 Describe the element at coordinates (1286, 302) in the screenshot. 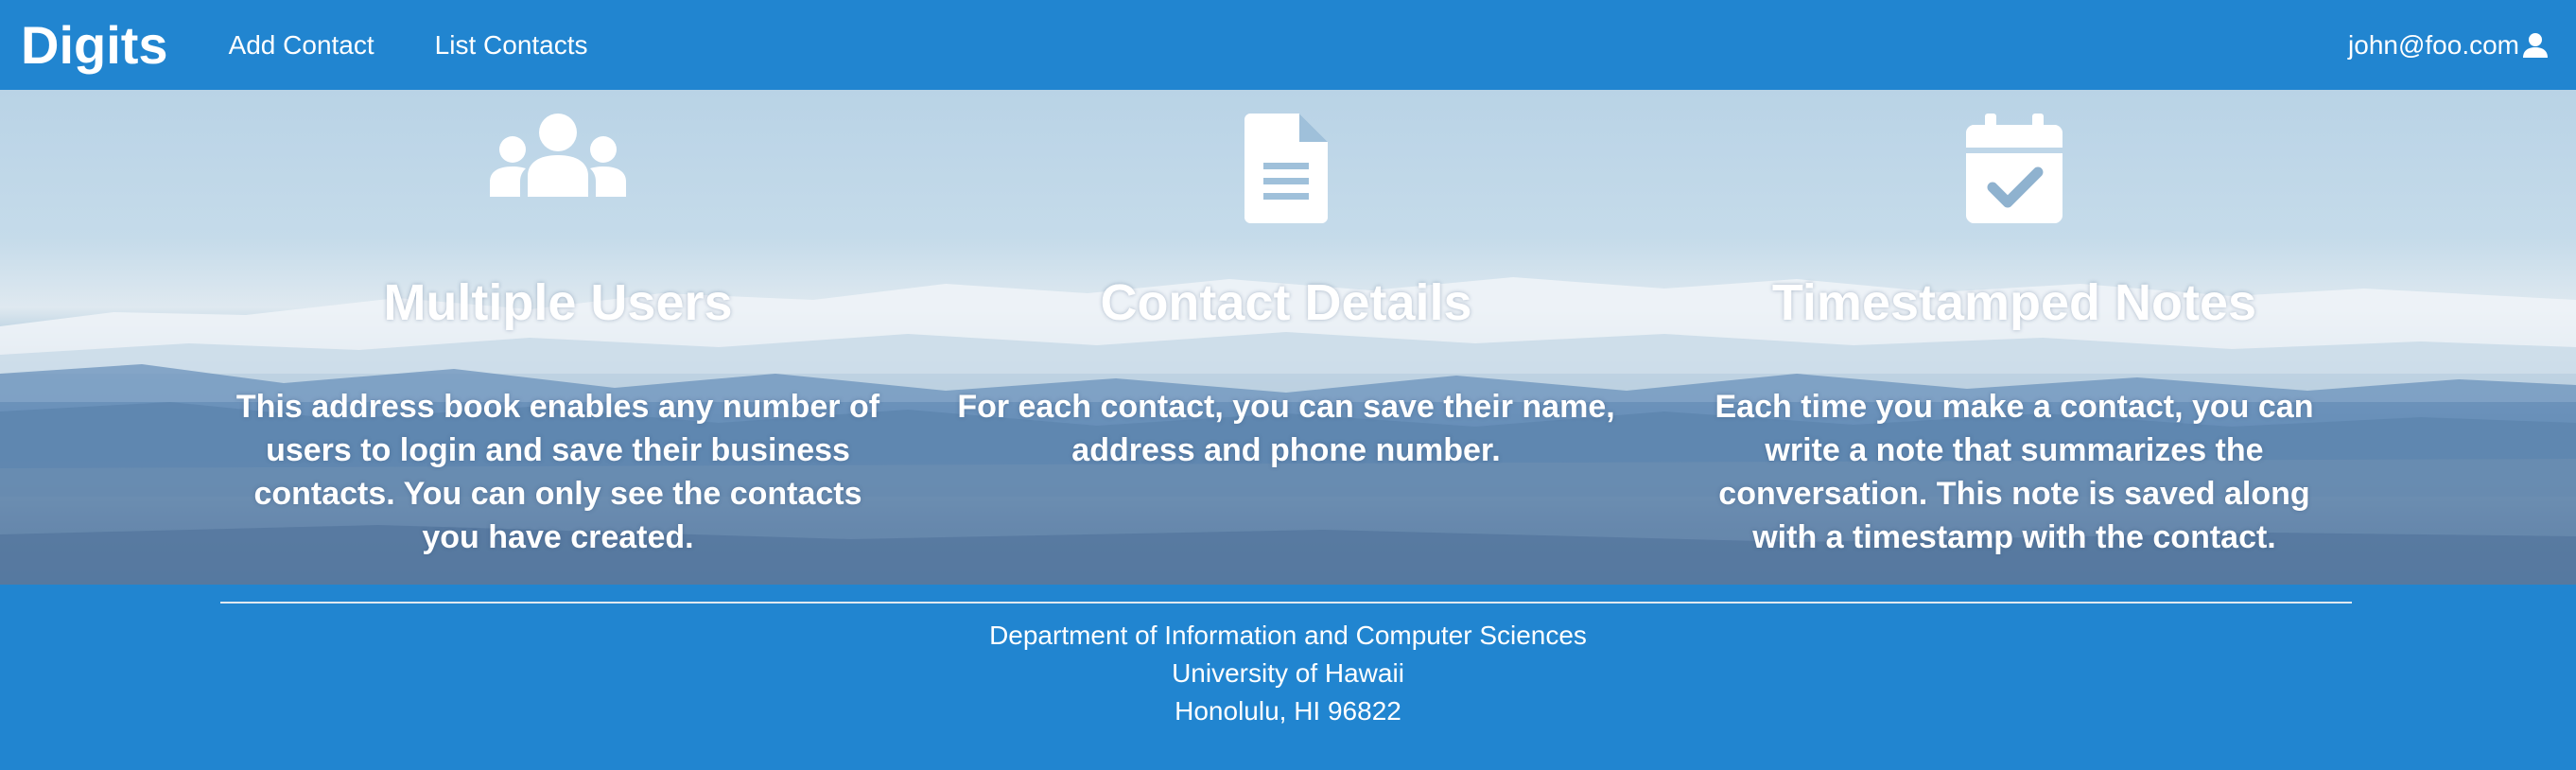

I see `feature-title: Contact Details` at that location.